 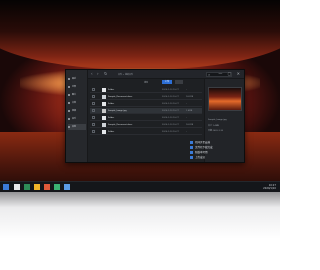 What do you see at coordinates (37, 187) in the screenshot?
I see `folder-taskbar-icon` at bounding box center [37, 187].